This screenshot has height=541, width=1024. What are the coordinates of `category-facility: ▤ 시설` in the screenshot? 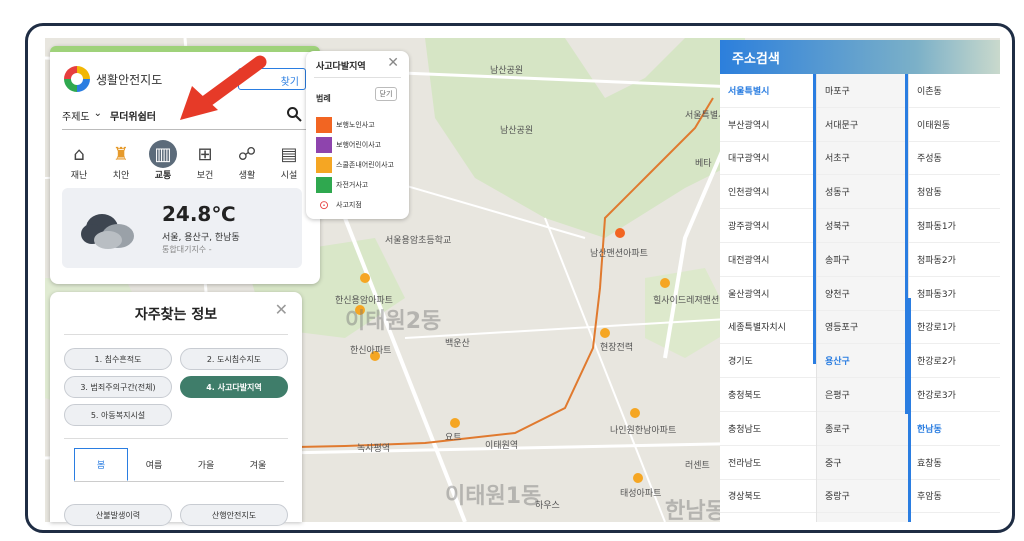 It's located at (289, 161).